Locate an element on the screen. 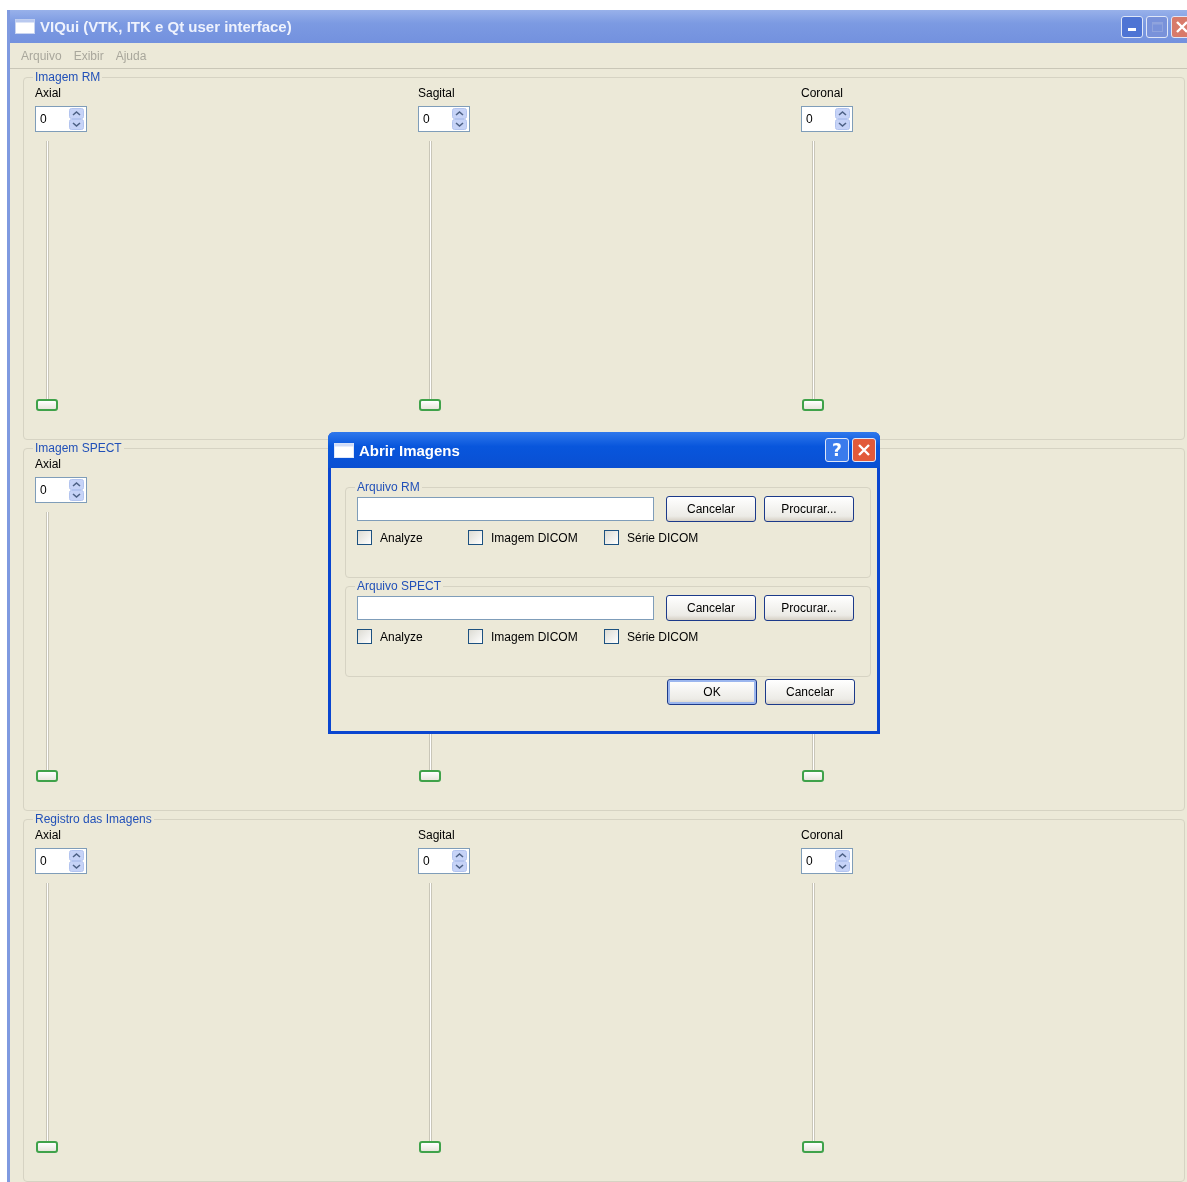 The image size is (1187, 1182). window-title: VIQui (VTK, ITK e Qt user interface) is located at coordinates (166, 26).